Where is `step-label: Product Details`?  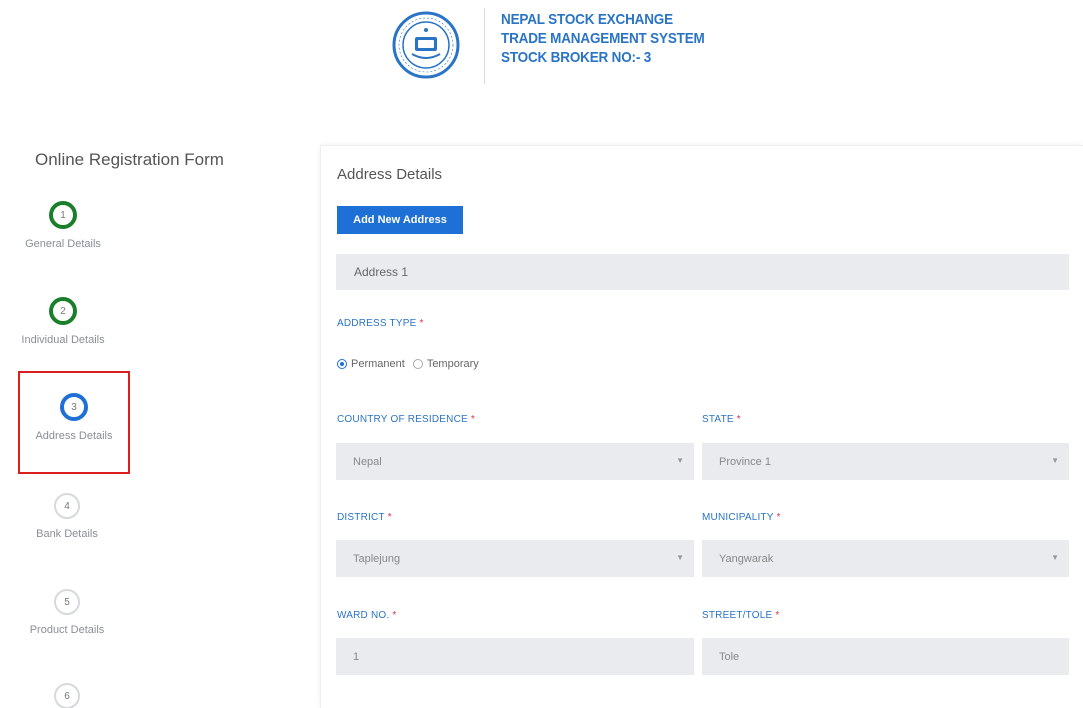
step-label: Product Details is located at coordinates (67, 630).